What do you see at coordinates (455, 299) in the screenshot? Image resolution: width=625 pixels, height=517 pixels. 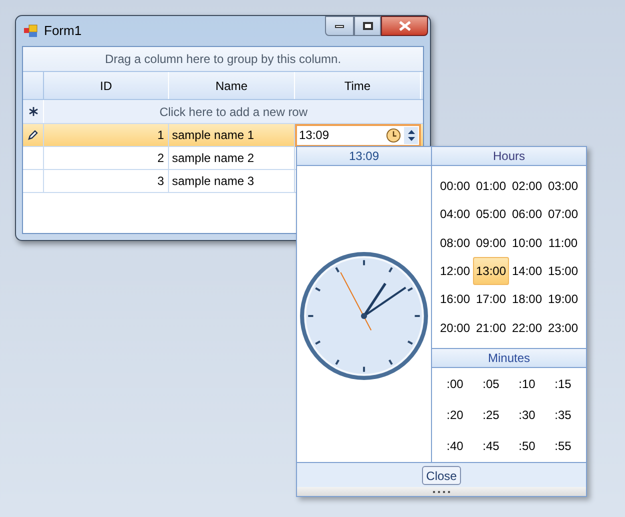 I see `hour-option: 16:00` at bounding box center [455, 299].